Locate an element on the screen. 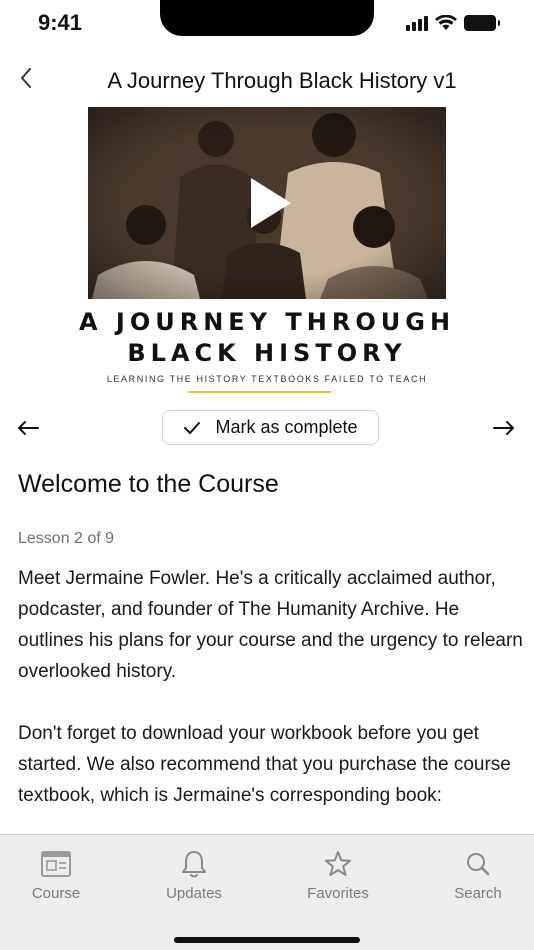  tab-label: Course is located at coordinates (56, 893).